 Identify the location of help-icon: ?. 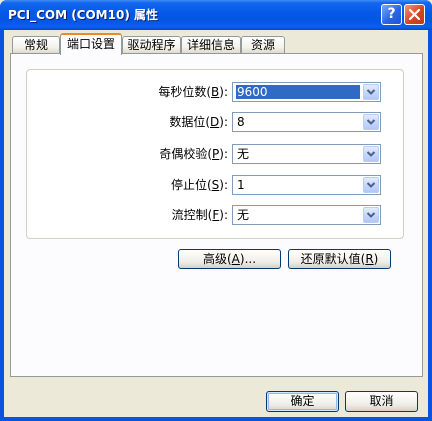
(391, 14).